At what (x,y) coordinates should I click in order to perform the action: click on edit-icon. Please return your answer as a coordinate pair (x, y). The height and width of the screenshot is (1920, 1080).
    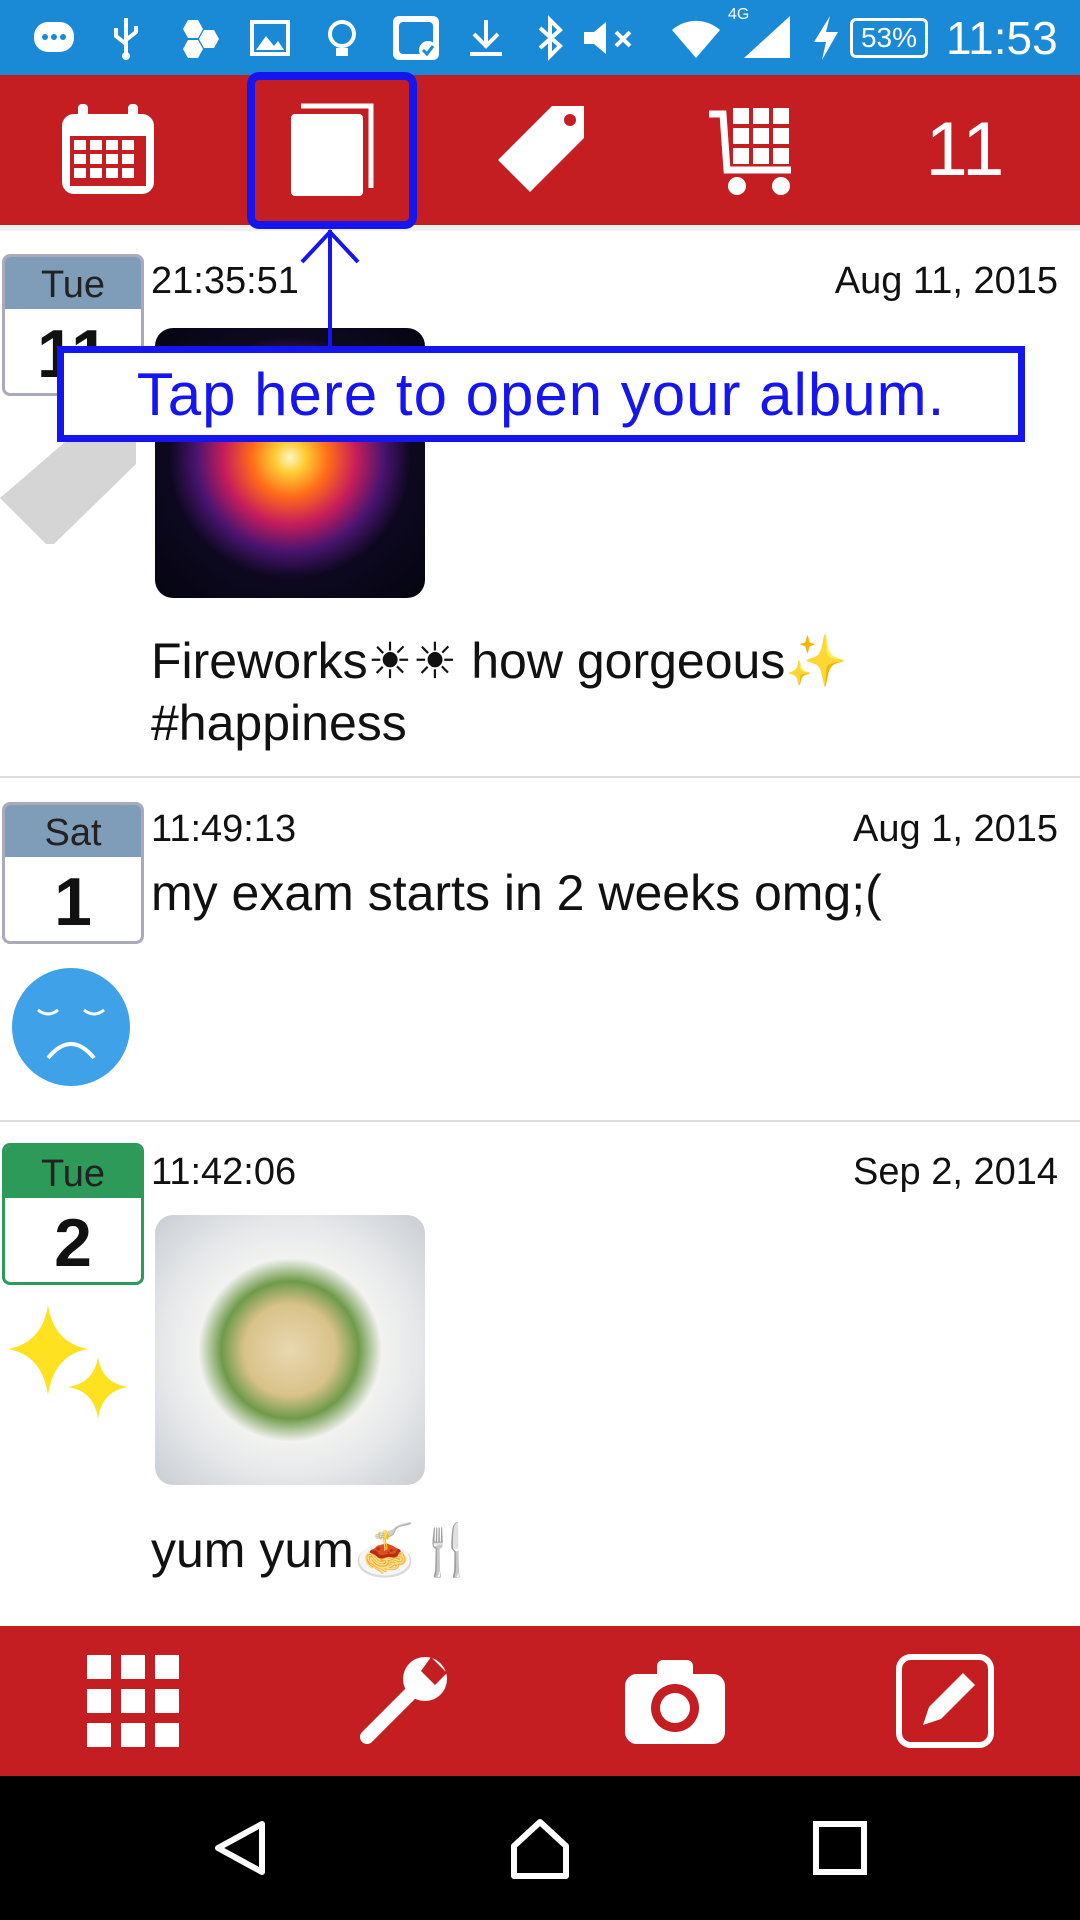
    Looking at the image, I should click on (945, 1701).